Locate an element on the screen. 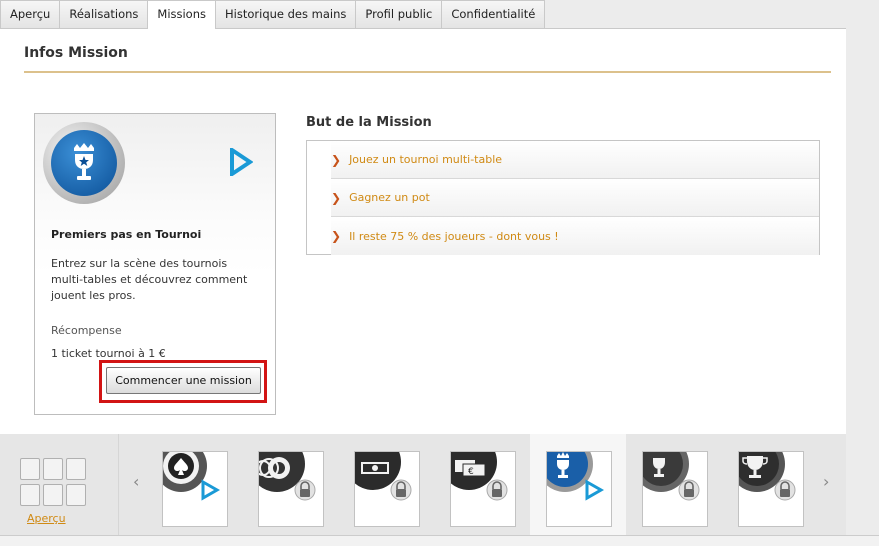 The width and height of the screenshot is (879, 546). mission-badge is located at coordinates (84, 163).